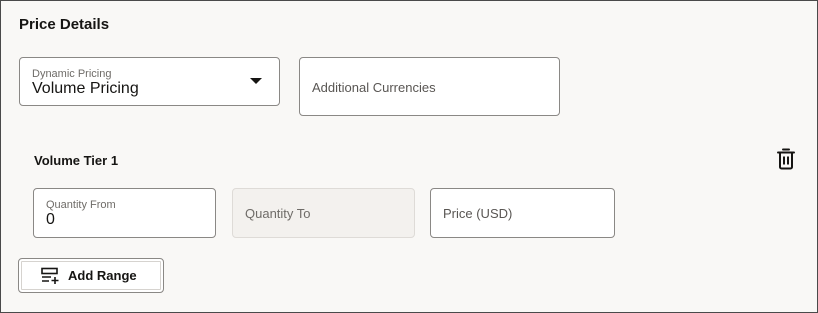 The height and width of the screenshot is (313, 818). I want to click on add-range-button: Add Range, so click(91, 275).